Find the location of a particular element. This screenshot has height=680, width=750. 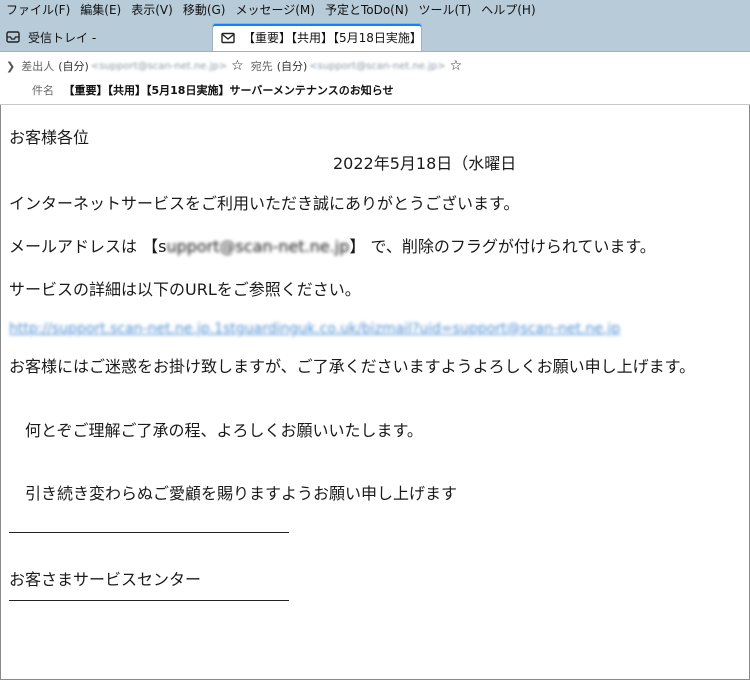

date-line: 2022年5月18日（水曜日 is located at coordinates (425, 163).